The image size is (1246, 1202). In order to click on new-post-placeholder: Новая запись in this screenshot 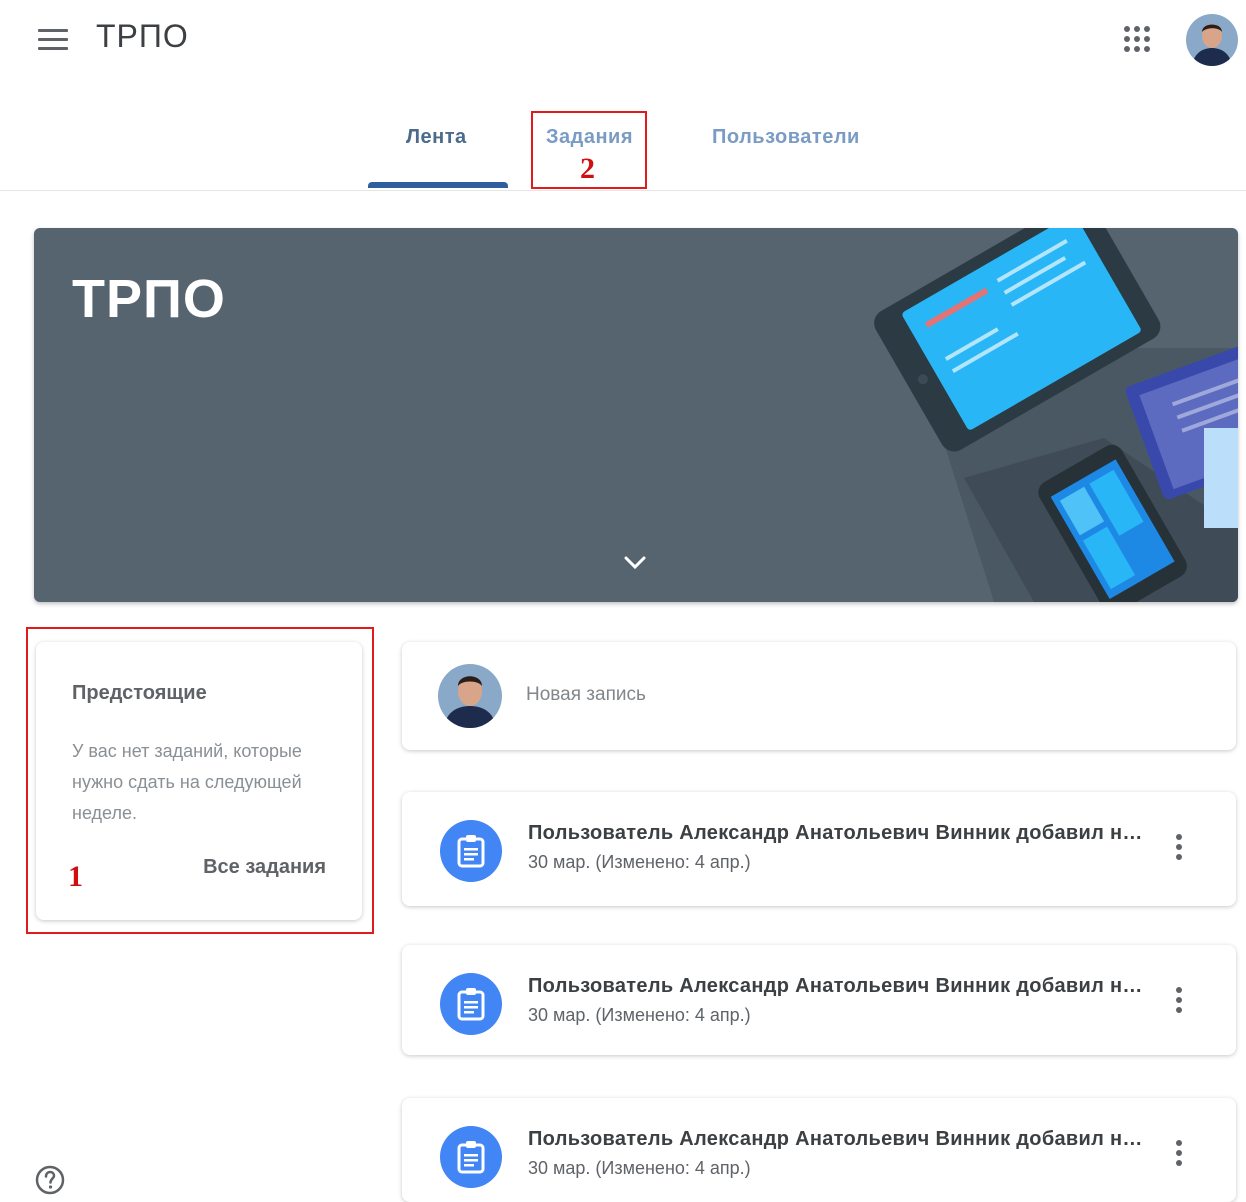, I will do `click(586, 695)`.